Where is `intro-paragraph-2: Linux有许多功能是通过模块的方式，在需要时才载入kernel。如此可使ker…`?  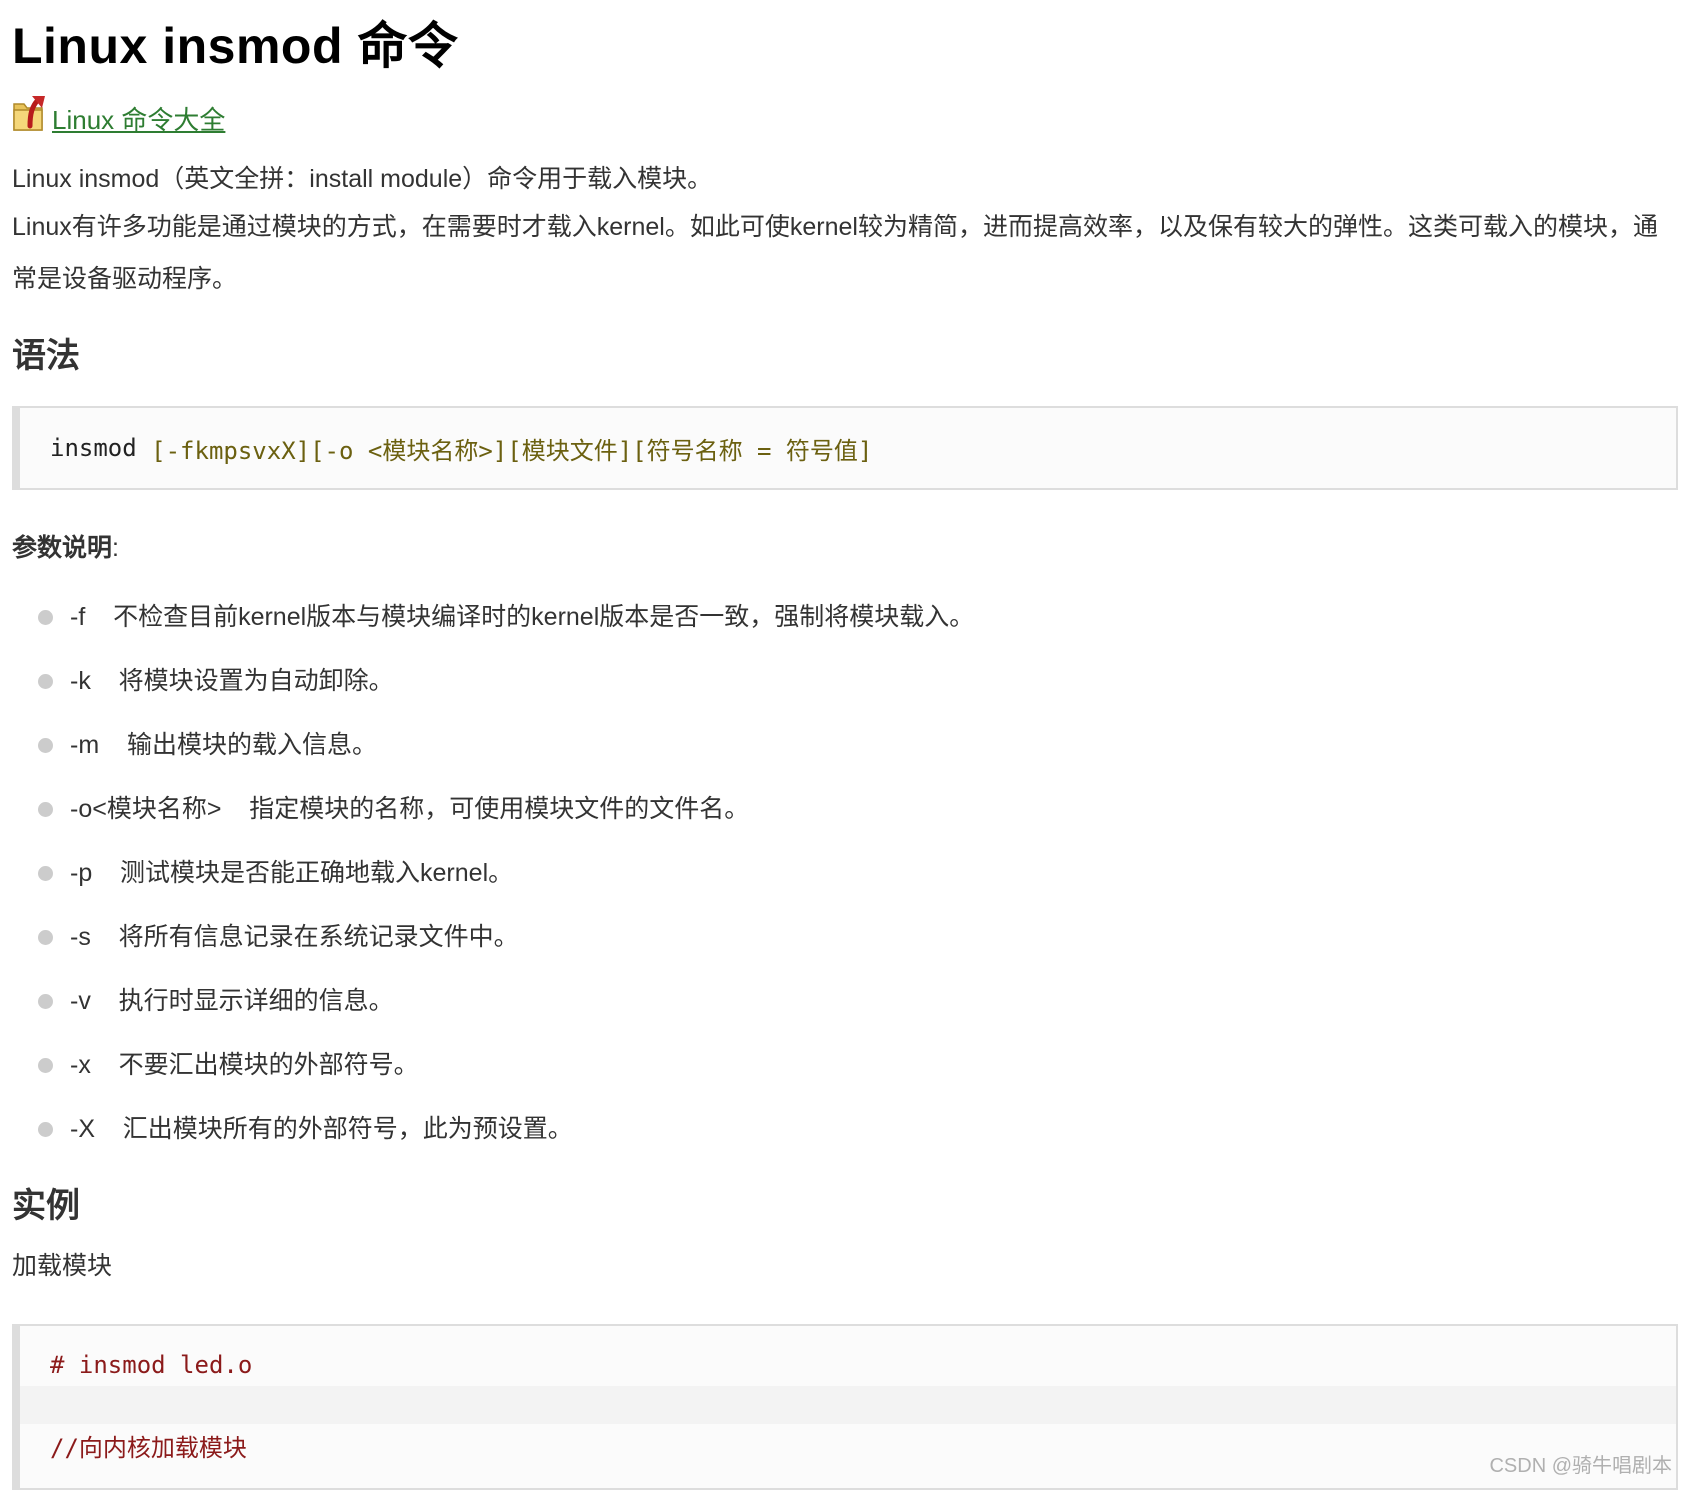 intro-paragraph-2: Linux有许多功能是通过模块的方式，在需要时才载入kernel。如此可使ker… is located at coordinates (835, 253).